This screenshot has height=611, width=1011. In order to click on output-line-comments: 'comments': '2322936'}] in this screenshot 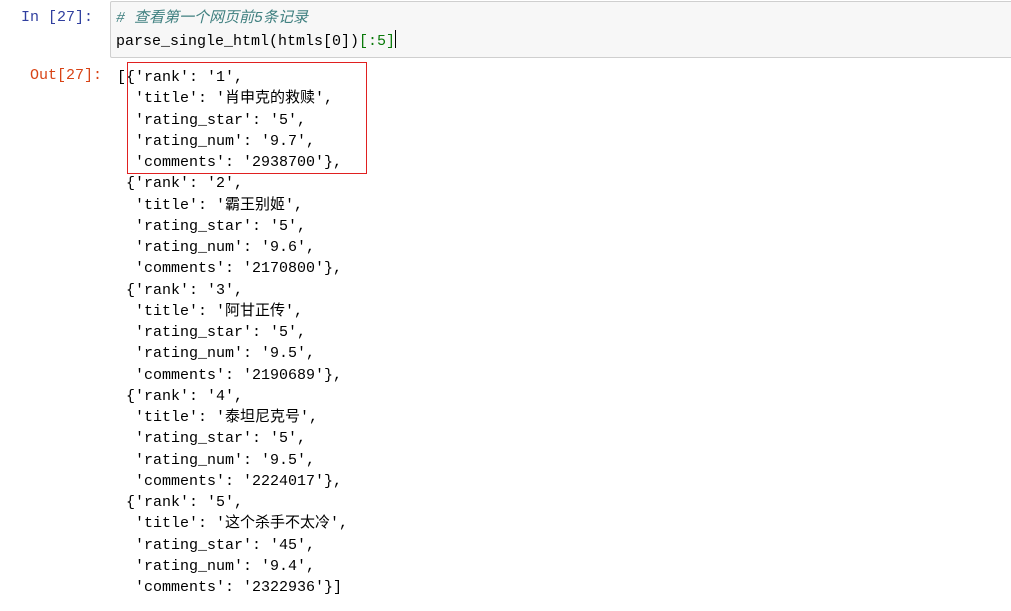, I will do `click(230, 587)`.